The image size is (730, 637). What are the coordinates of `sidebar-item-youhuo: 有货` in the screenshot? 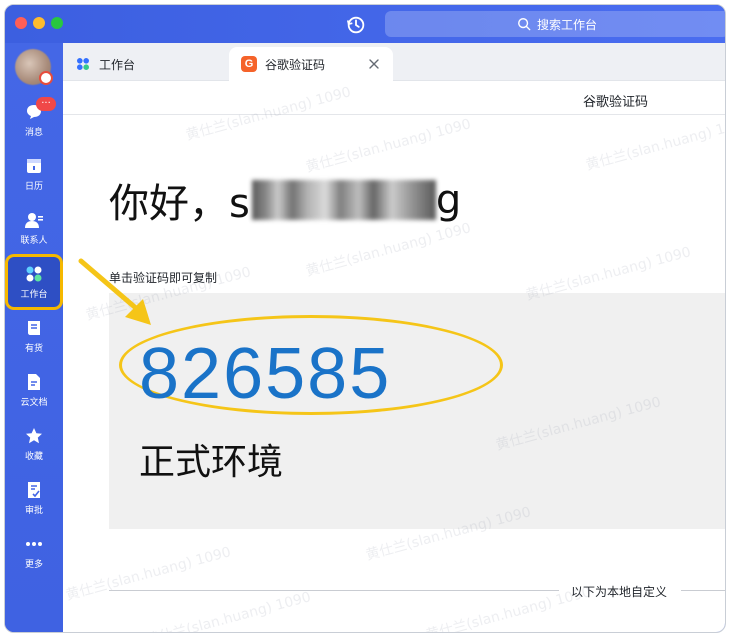 It's located at (34, 336).